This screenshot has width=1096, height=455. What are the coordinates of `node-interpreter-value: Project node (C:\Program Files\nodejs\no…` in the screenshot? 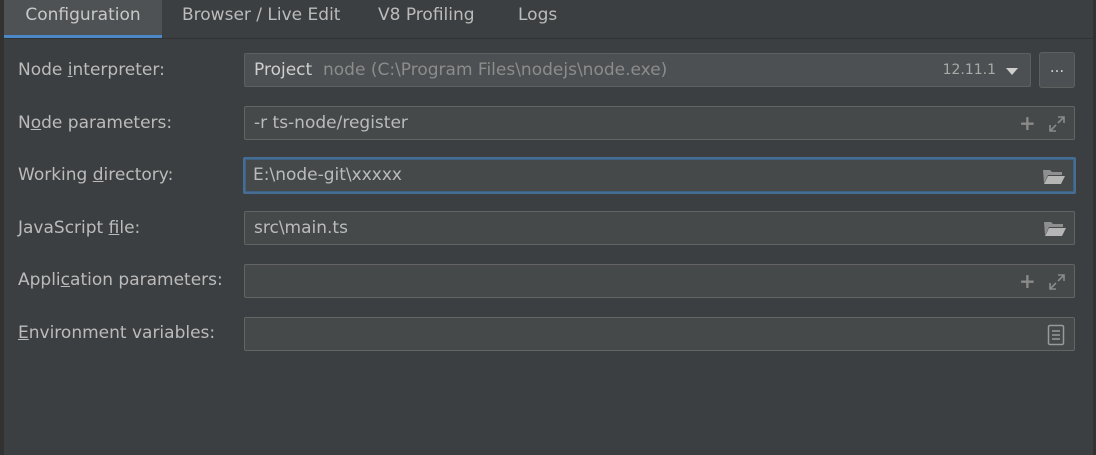 It's located at (460, 70).